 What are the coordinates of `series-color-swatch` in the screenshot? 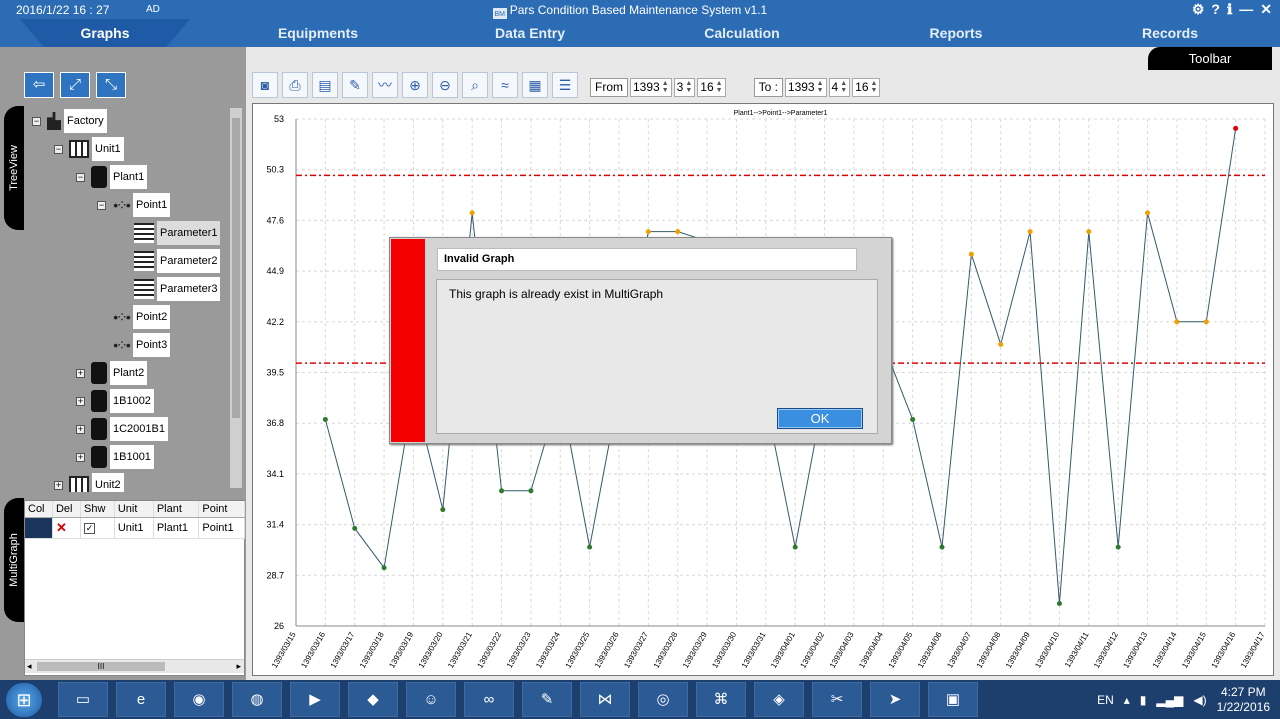 It's located at (39, 528).